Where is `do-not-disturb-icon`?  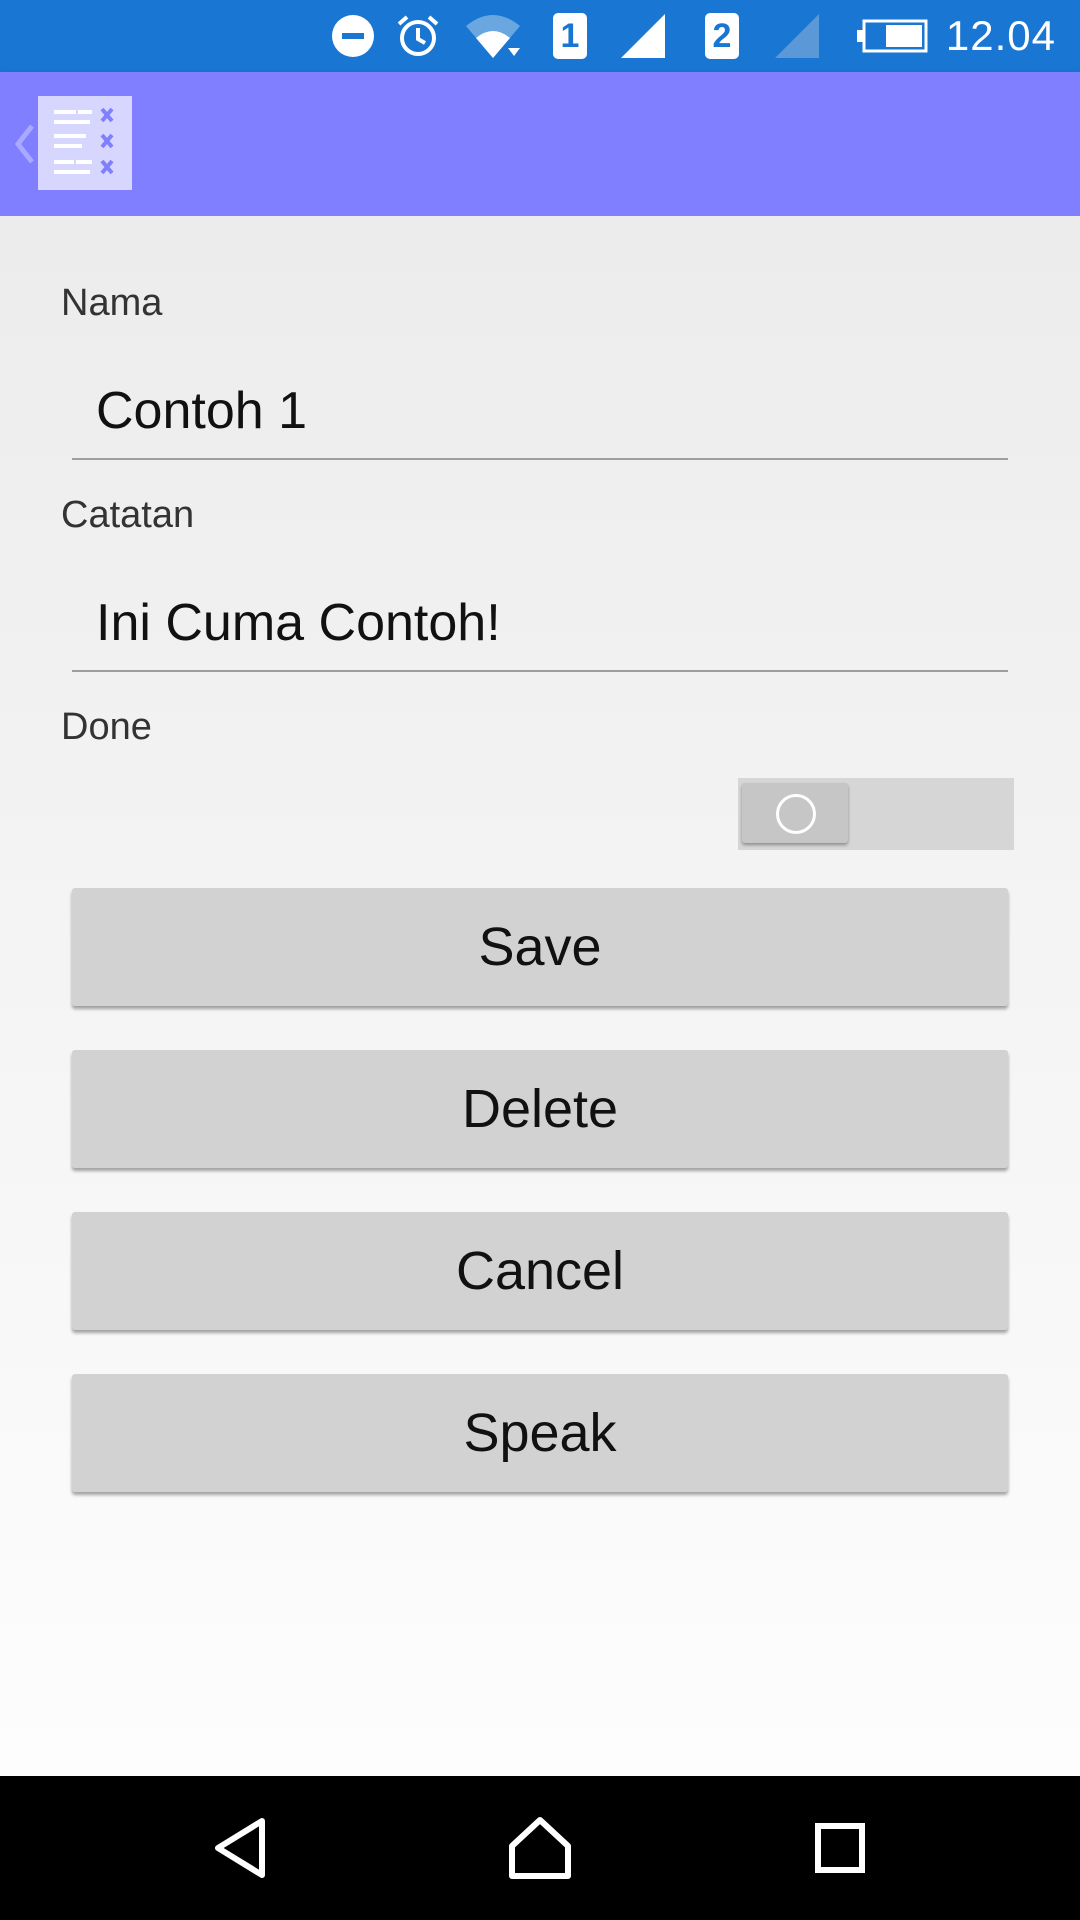
do-not-disturb-icon is located at coordinates (353, 36).